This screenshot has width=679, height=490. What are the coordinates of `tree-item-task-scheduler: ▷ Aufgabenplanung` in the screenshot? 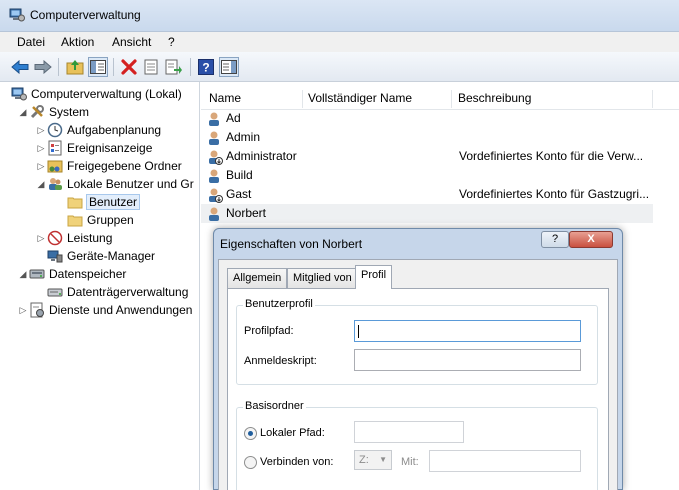 It's located at (98, 130).